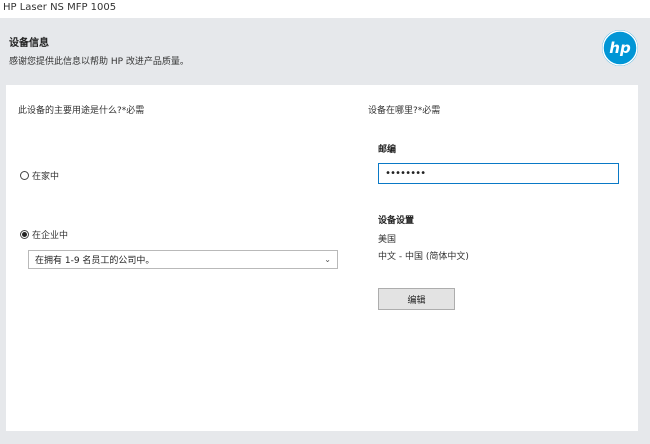  What do you see at coordinates (24, 234) in the screenshot?
I see `radio-business-dot` at bounding box center [24, 234].